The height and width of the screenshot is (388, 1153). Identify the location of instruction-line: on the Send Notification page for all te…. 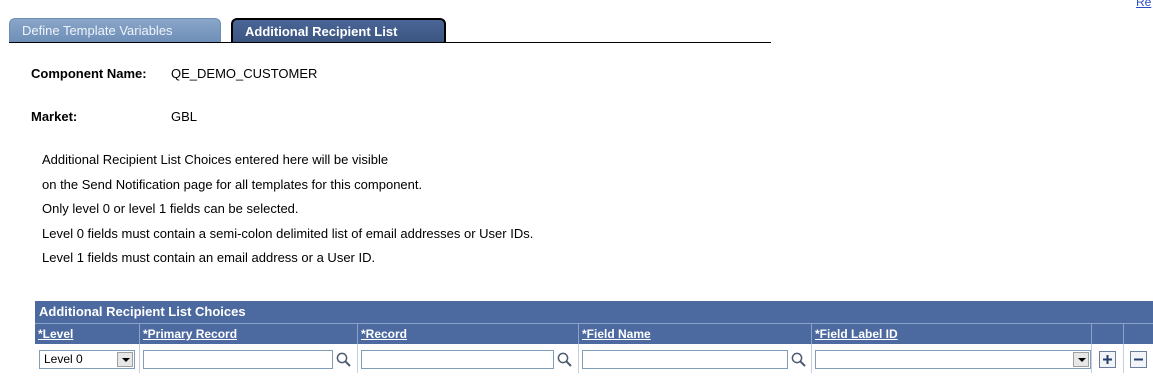
(232, 184).